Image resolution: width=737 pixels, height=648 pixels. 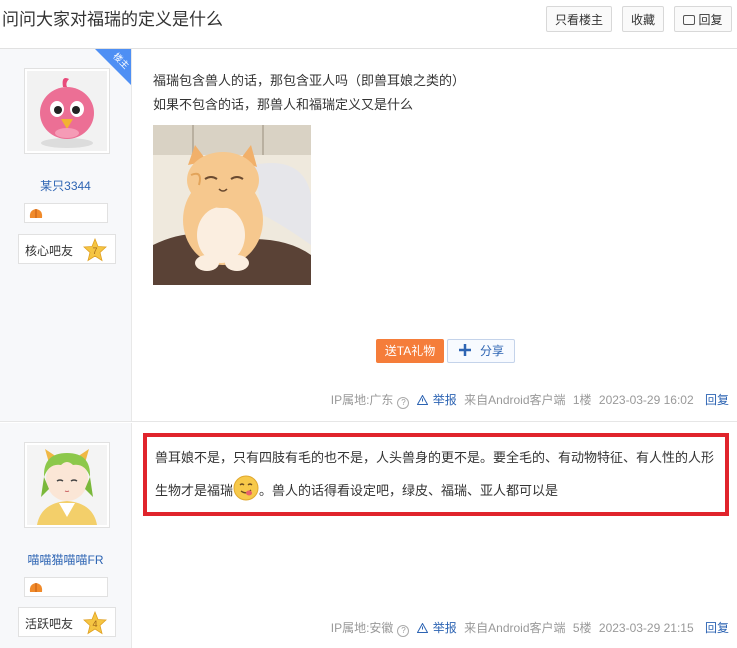 I want to click on ip-location: IP属地:广东, so click(x=362, y=400).